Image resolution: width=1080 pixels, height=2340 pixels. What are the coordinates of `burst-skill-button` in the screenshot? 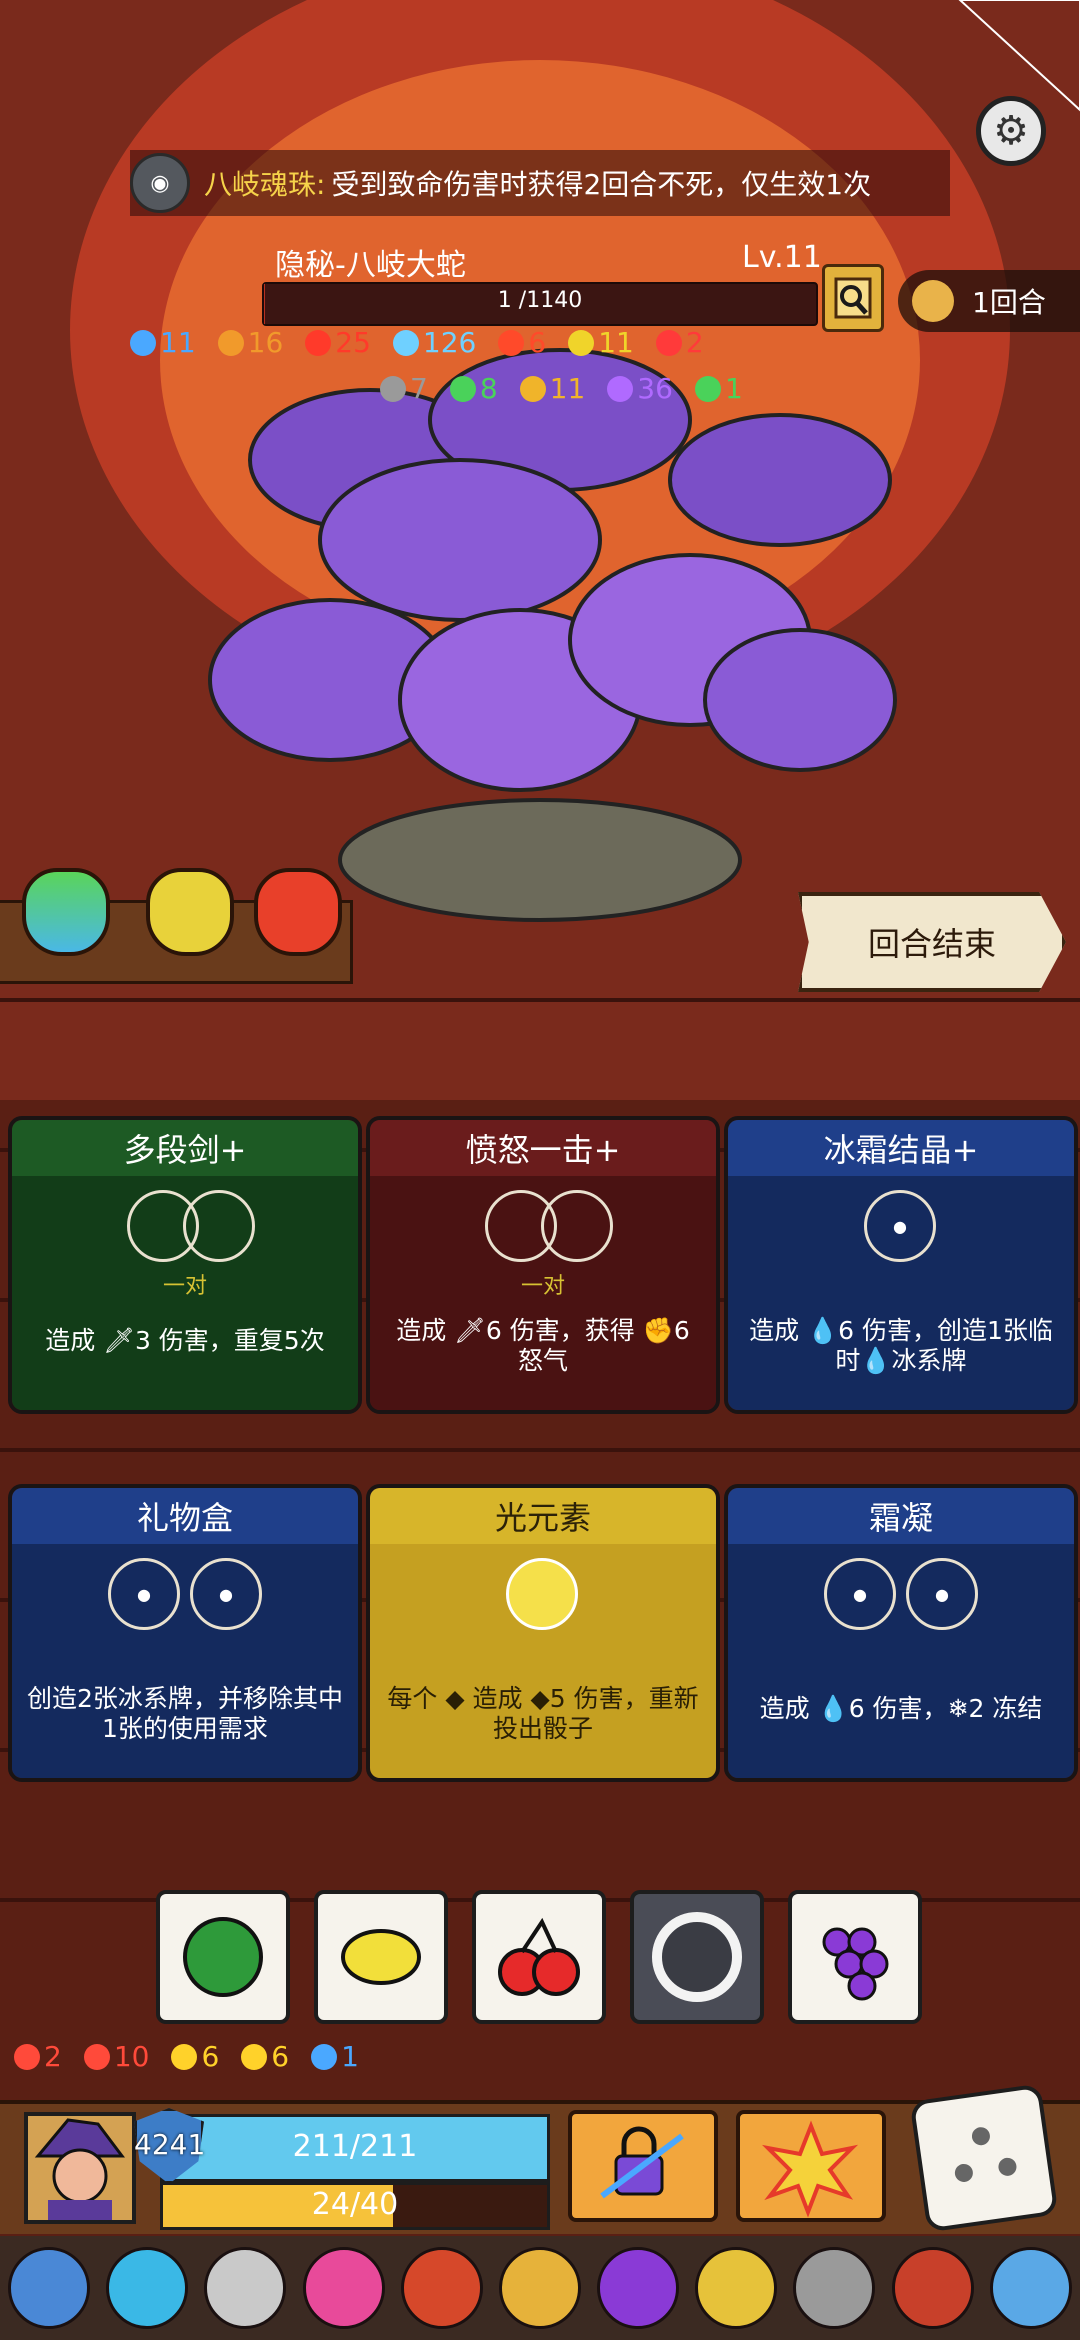 It's located at (811, 2166).